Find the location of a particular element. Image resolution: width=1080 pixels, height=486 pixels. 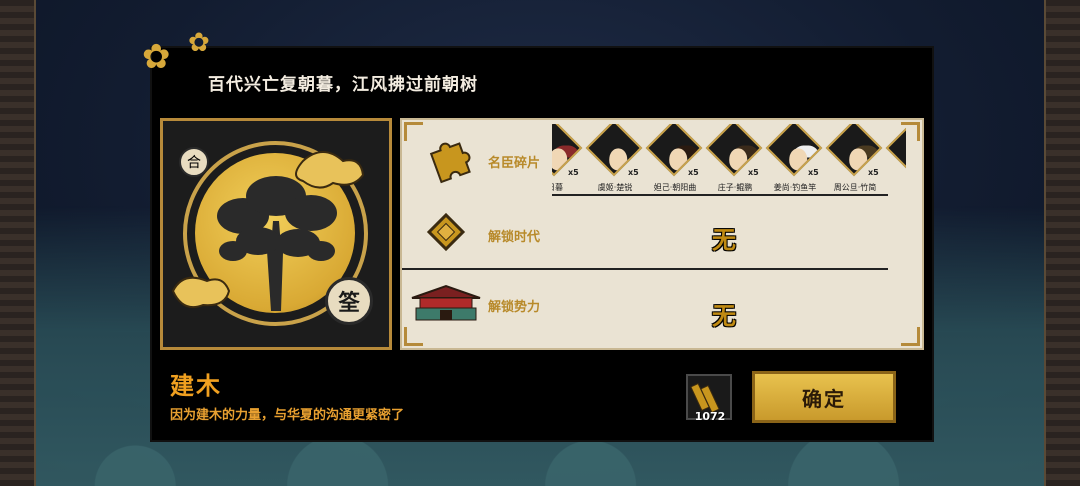

hero-name: 庄子·鲲鹏 is located at coordinates (735, 187).